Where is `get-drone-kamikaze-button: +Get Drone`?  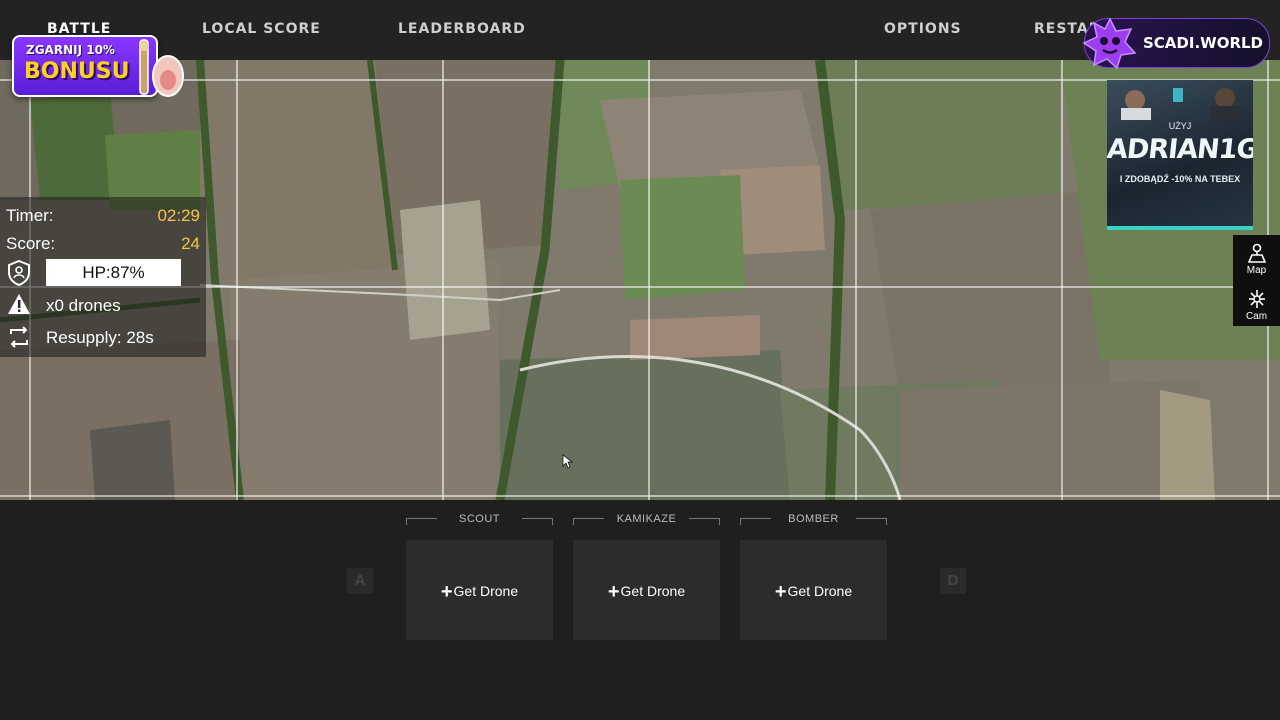
get-drone-kamikaze-button: +Get Drone is located at coordinates (646, 590).